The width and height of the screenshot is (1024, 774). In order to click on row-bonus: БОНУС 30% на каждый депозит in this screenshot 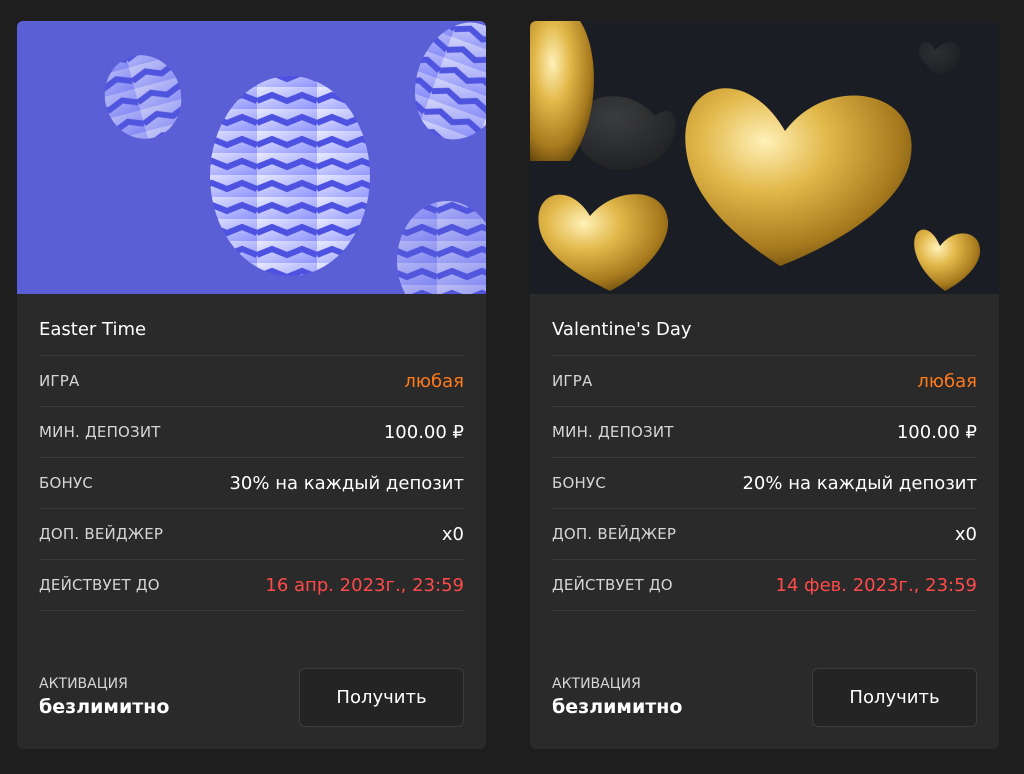, I will do `click(251, 483)`.